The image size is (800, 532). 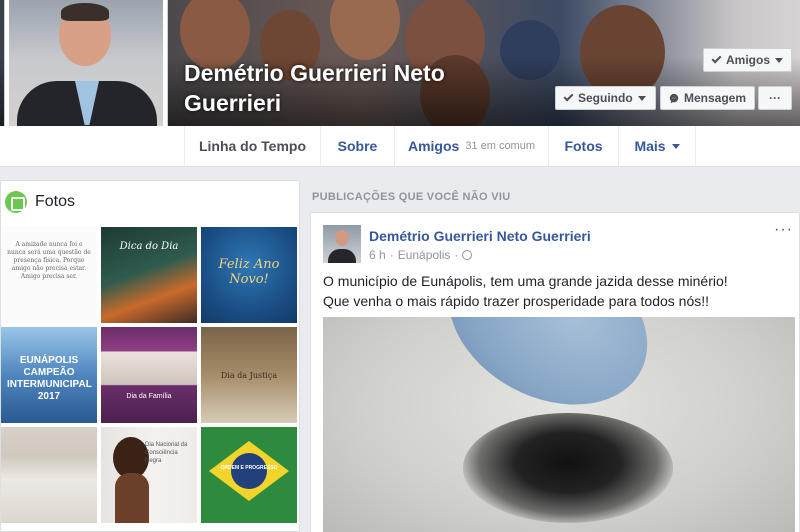 I want to click on post-author-name: Demétrio Guerrieri Neto Guerrieri, so click(x=480, y=236).